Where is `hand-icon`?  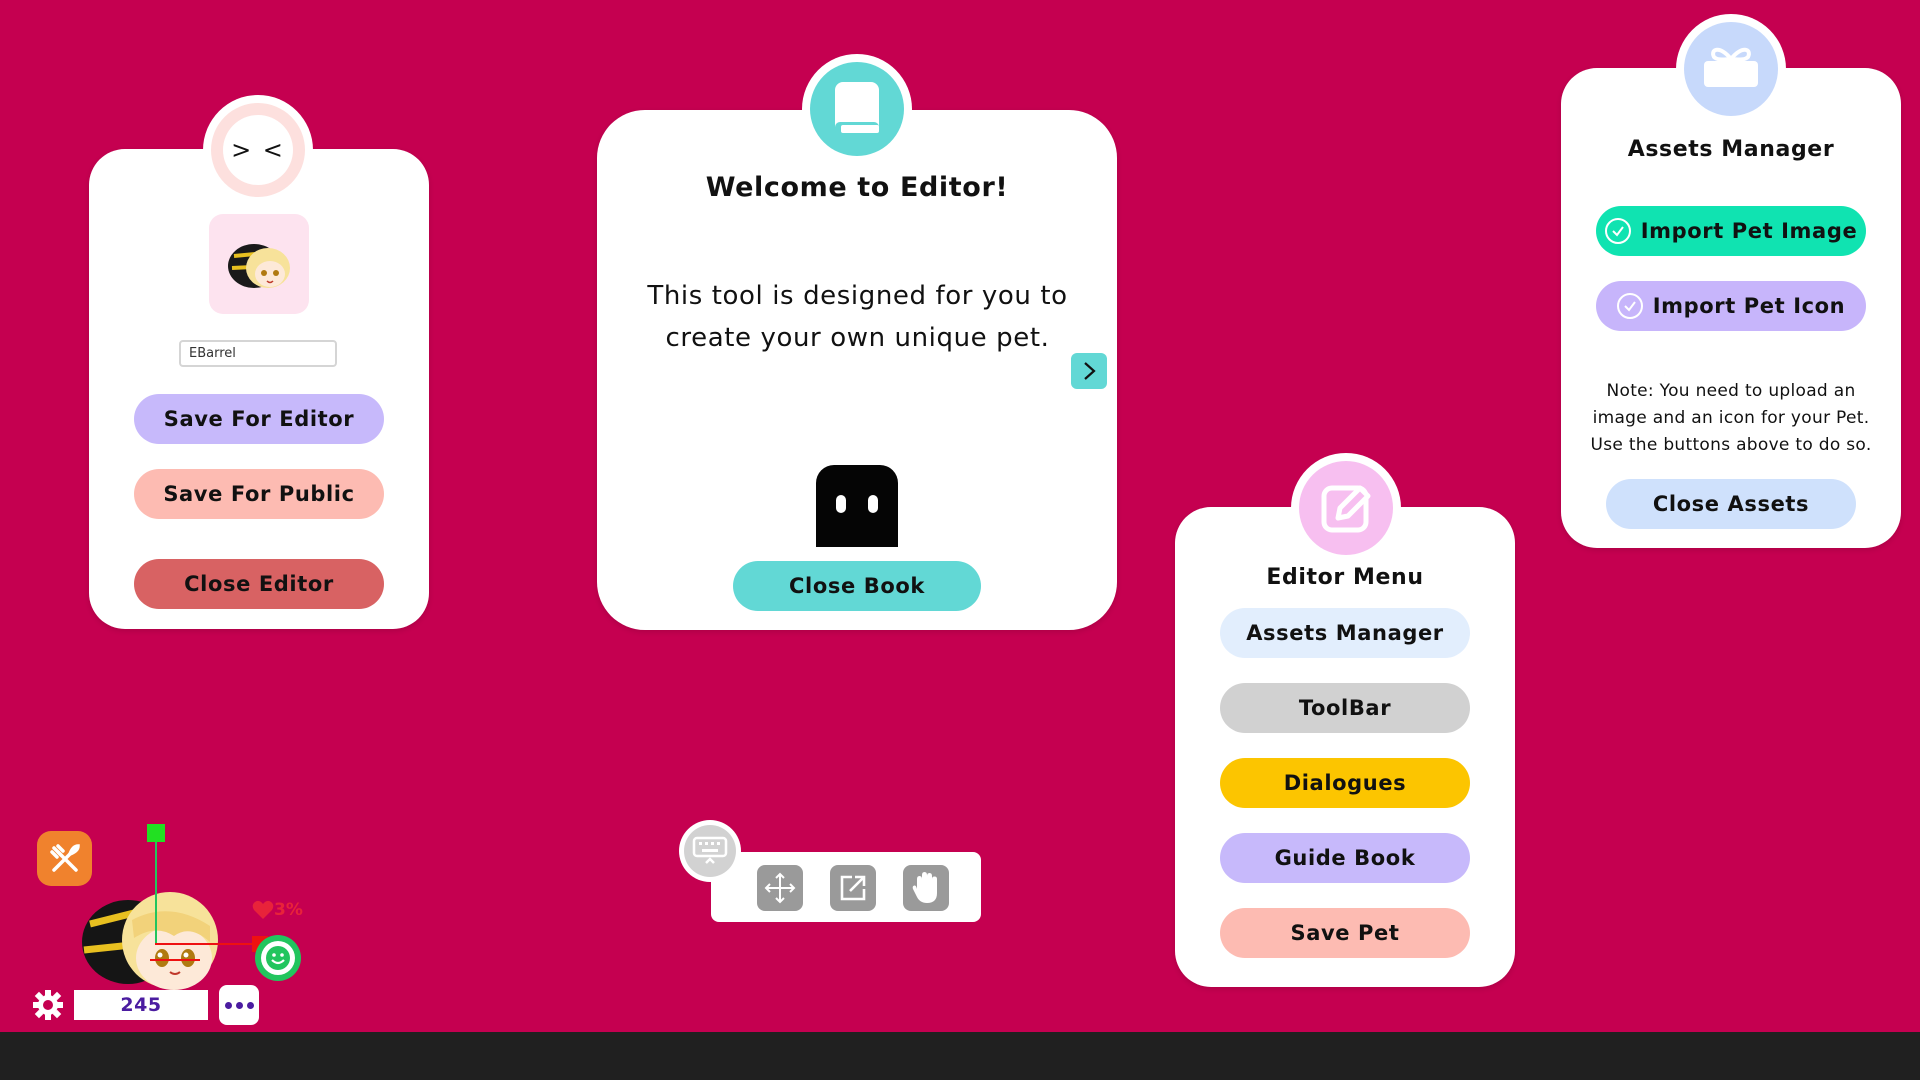
hand-icon is located at coordinates (924, 887).